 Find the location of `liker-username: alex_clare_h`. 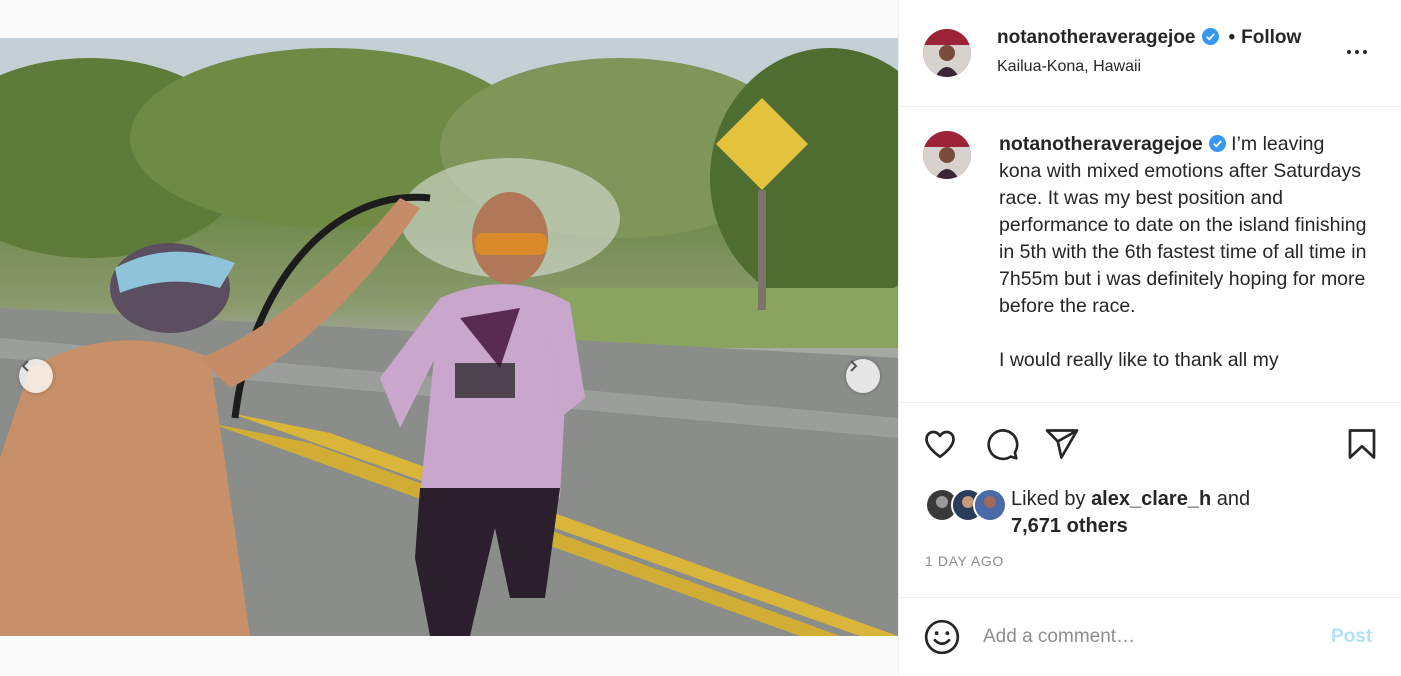

liker-username: alex_clare_h is located at coordinates (1151, 499).